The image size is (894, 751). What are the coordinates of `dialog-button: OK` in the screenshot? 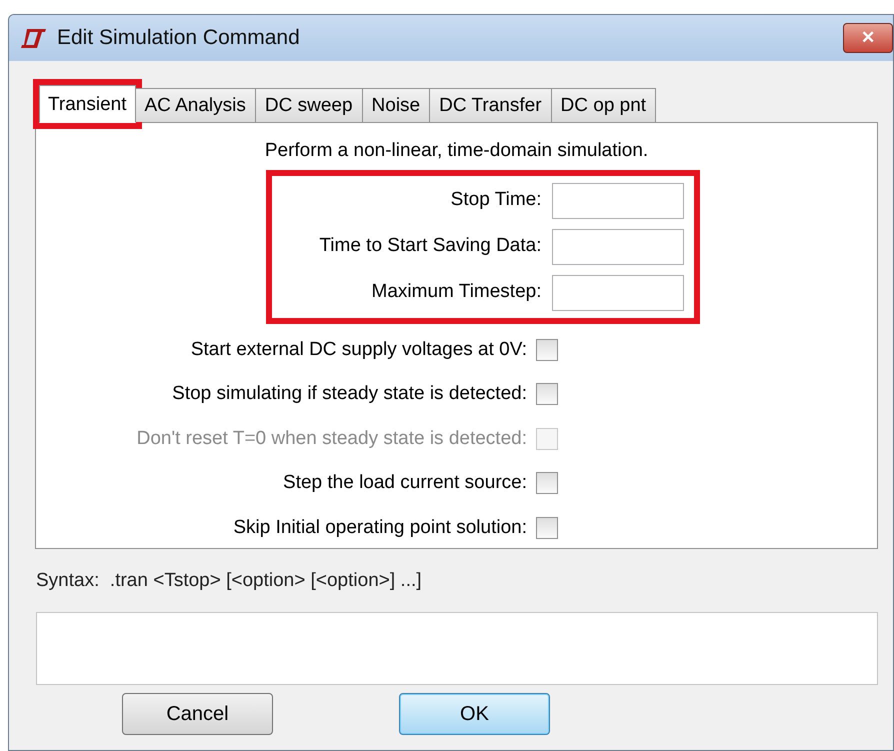 It's located at (474, 713).